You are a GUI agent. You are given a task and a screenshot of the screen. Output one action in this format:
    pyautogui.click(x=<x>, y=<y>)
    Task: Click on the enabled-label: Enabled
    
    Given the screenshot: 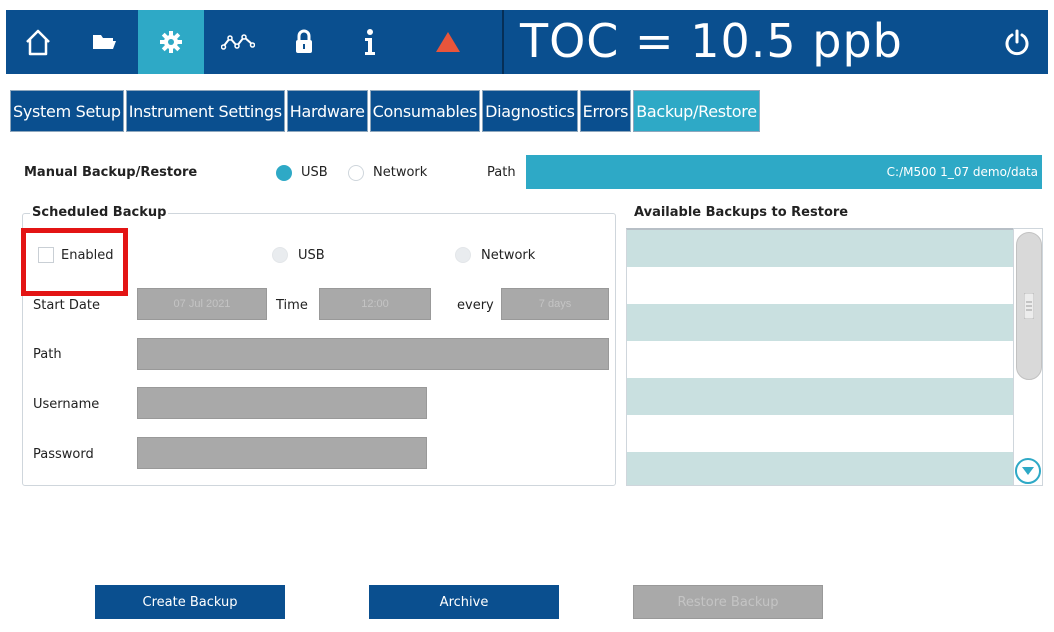 What is the action you would take?
    pyautogui.click(x=87, y=255)
    